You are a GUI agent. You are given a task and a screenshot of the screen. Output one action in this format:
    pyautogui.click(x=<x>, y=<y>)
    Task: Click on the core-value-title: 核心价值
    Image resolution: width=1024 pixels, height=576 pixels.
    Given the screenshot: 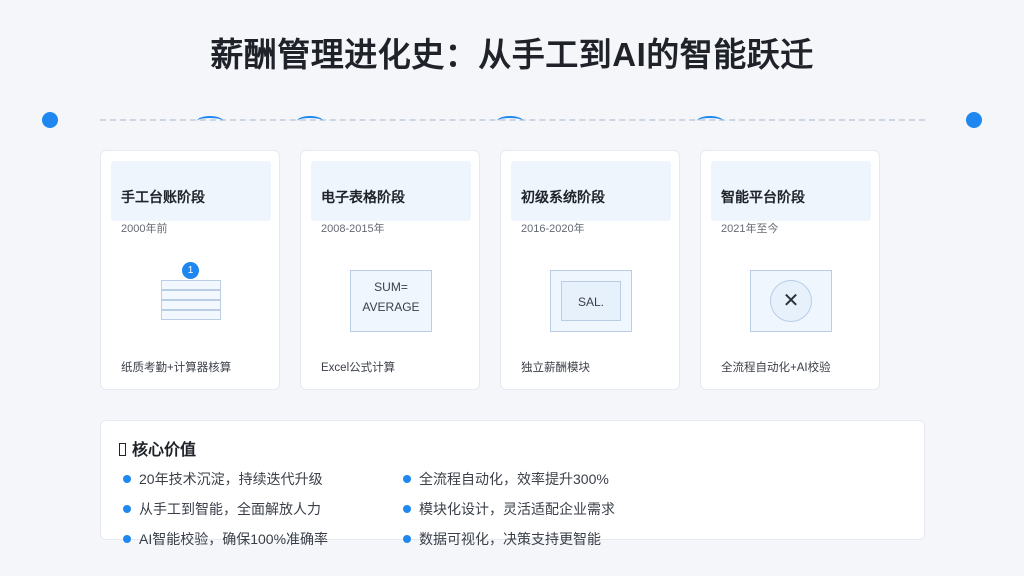 What is the action you would take?
    pyautogui.click(x=157, y=448)
    